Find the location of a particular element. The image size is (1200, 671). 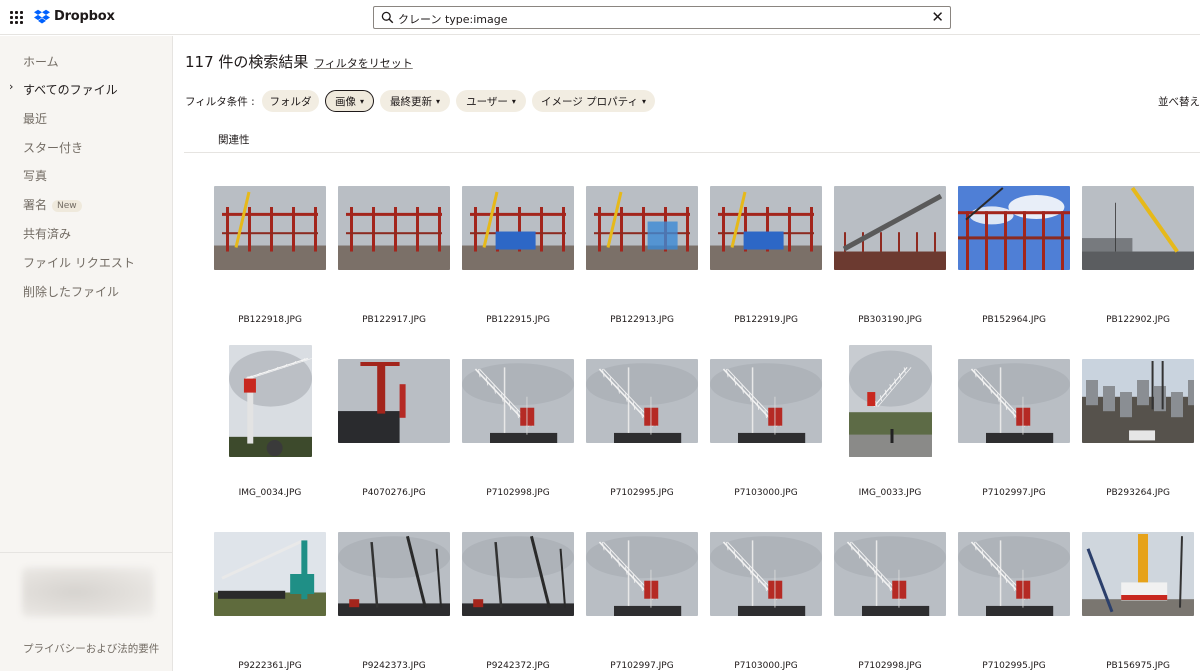

sidebar-item-2: 最近 is located at coordinates (35, 118).